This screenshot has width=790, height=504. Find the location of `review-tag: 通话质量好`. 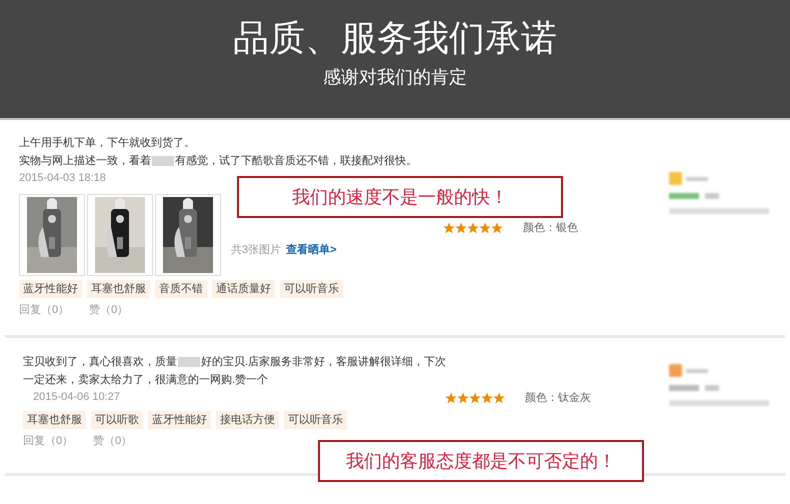

review-tag: 通话质量好 is located at coordinates (243, 289).